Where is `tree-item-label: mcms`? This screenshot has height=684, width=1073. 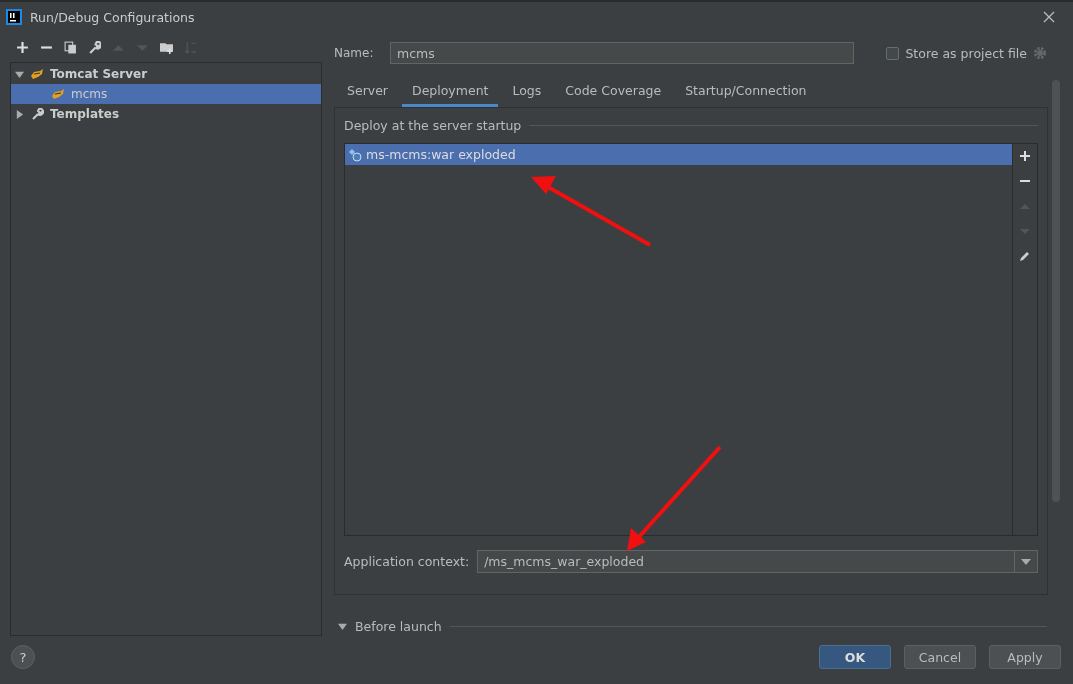 tree-item-label: mcms is located at coordinates (89, 94).